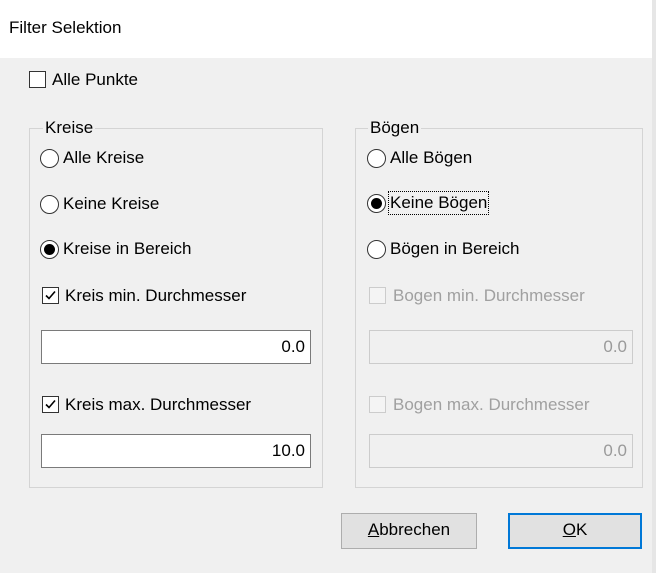 This screenshot has height=573, width=656. Describe the element at coordinates (176, 347) in the screenshot. I see `circle-min-diameter-input: 0.0` at that location.